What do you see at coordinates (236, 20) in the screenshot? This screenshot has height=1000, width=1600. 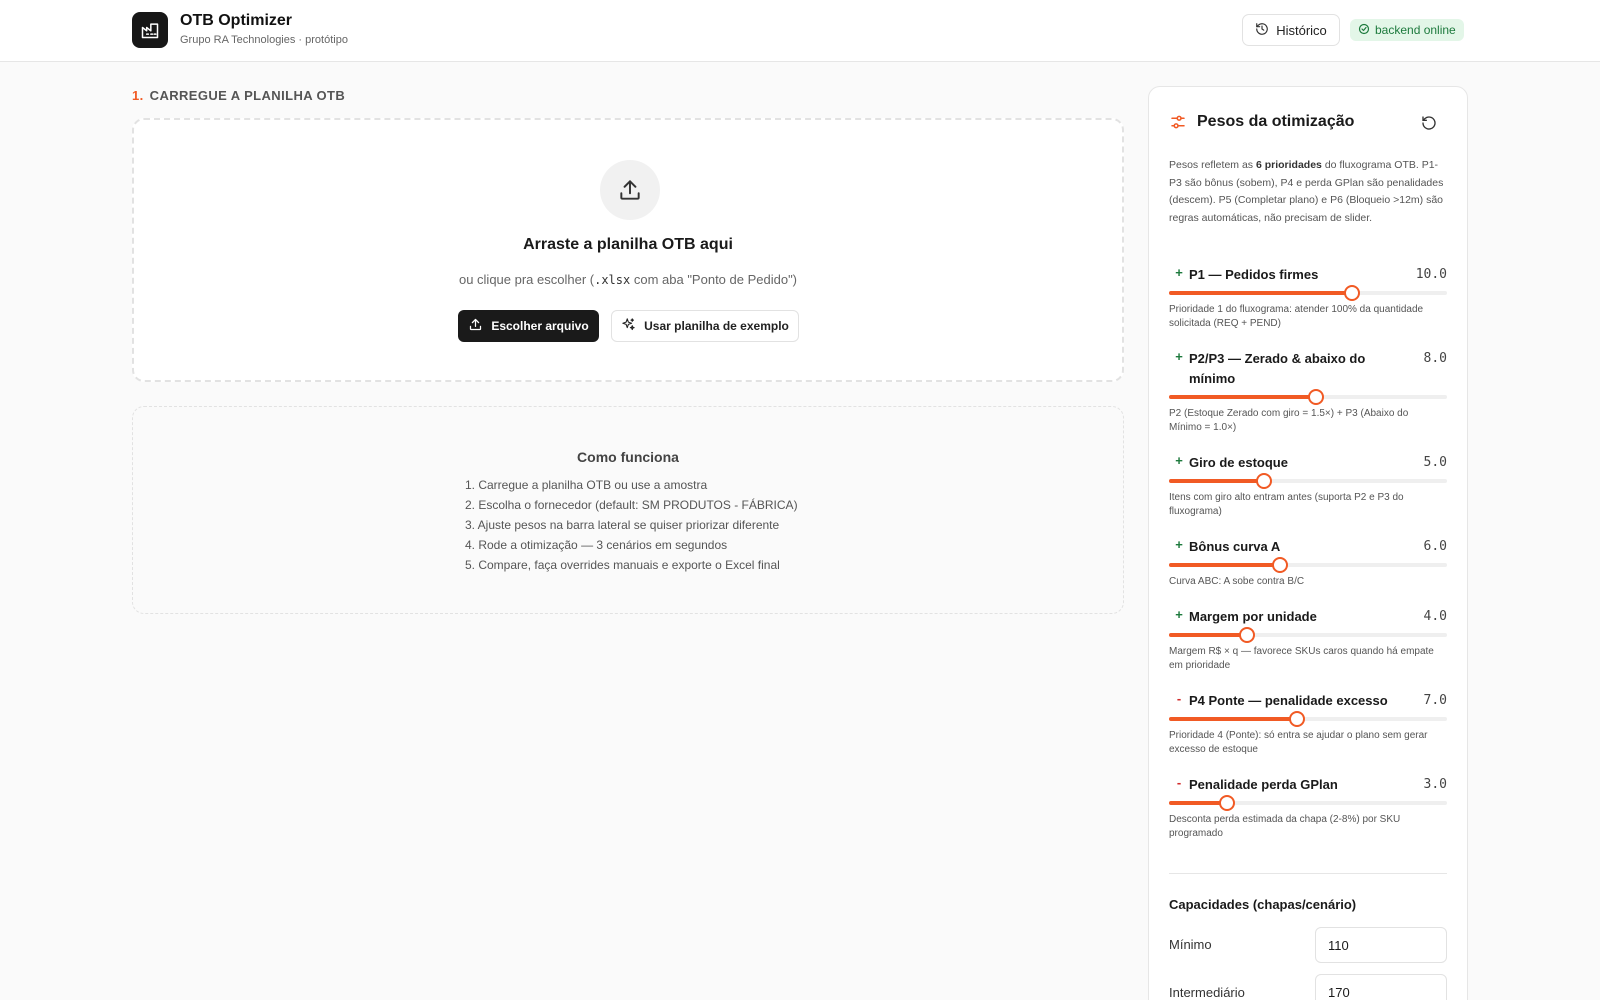 I see `app-title: OTB Optimizer` at bounding box center [236, 20].